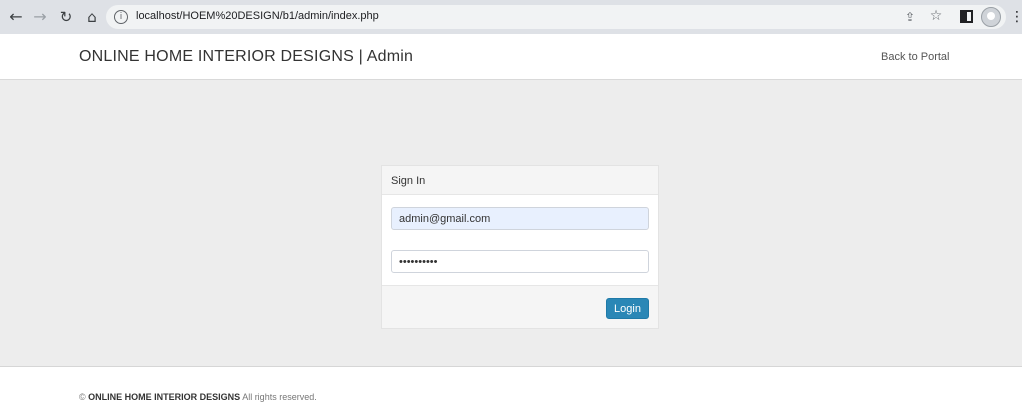  Describe the element at coordinates (520, 261) in the screenshot. I see `password-field` at that location.